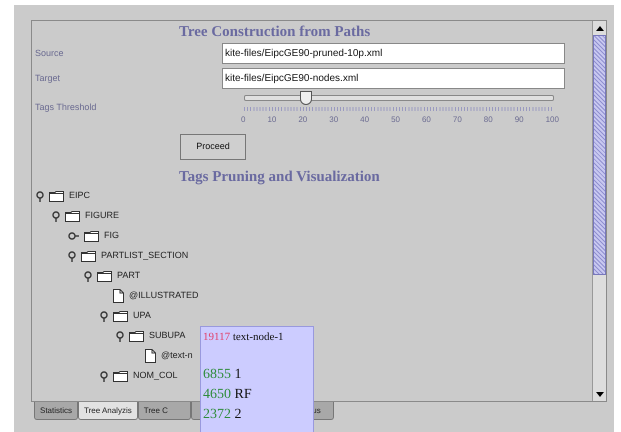 This screenshot has height=432, width=621. I want to click on tooltip-entry: 4650 RF, so click(228, 395).